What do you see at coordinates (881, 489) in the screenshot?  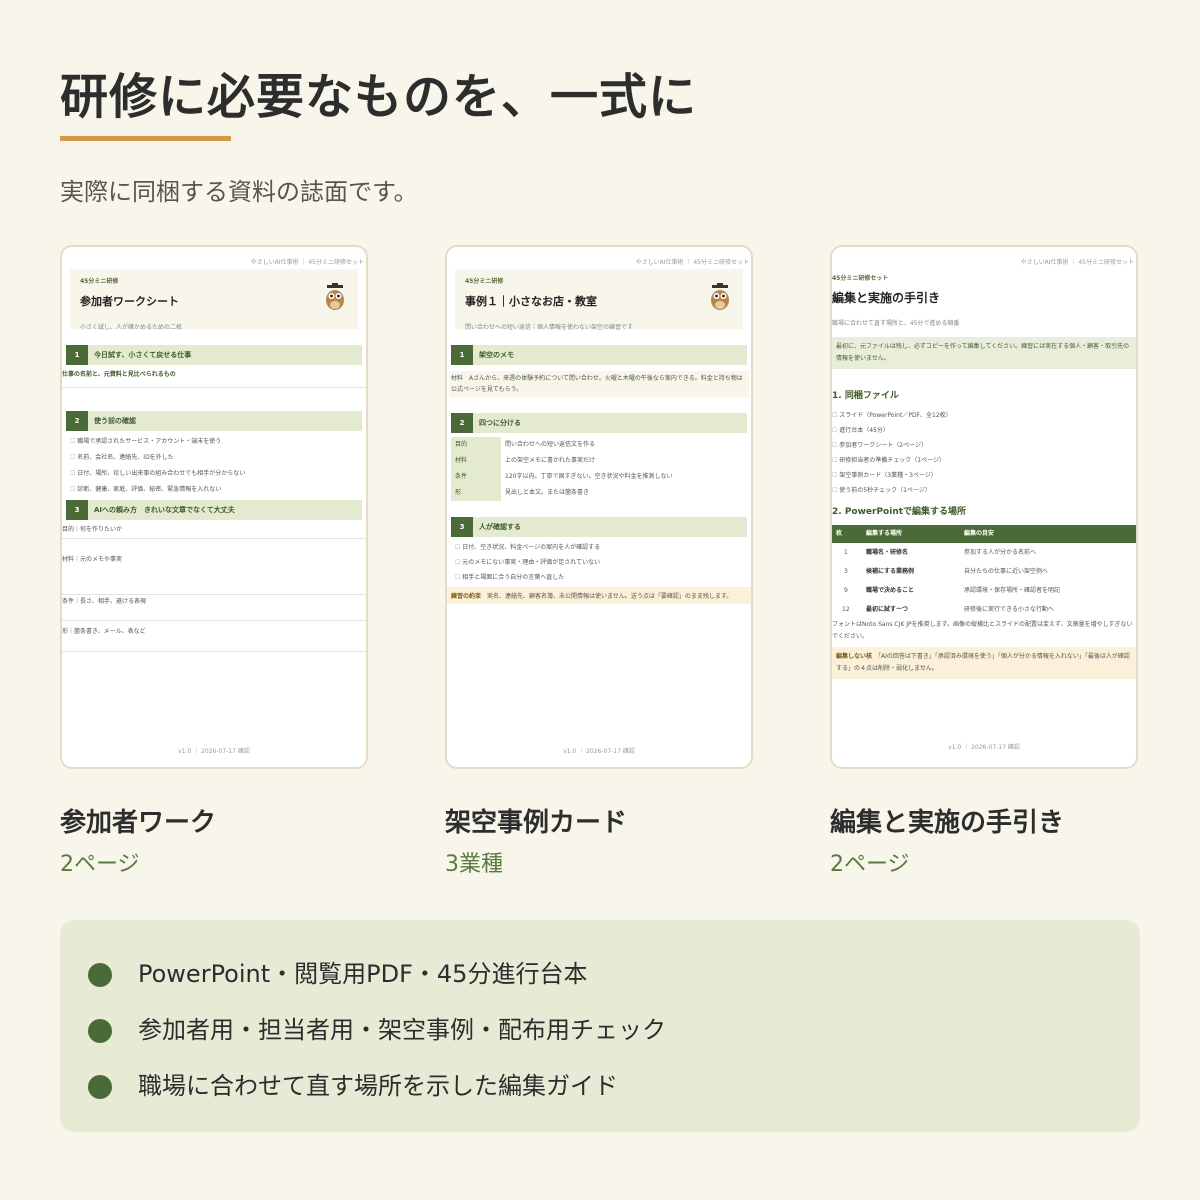 I see `file-item: 使う前の5秒チェック（1ページ）` at bounding box center [881, 489].